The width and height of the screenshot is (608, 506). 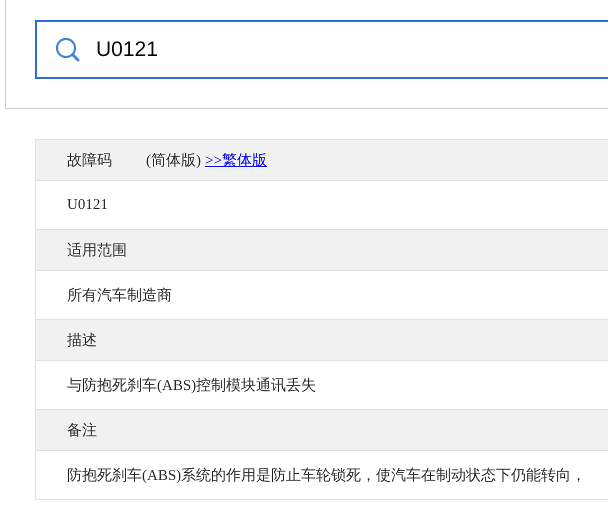 What do you see at coordinates (326, 475) in the screenshot?
I see `section-value: 防抱死刹车(ABS)系统的作用是防止车轮锁死，使汽车在制动状态下仍能转向，` at bounding box center [326, 475].